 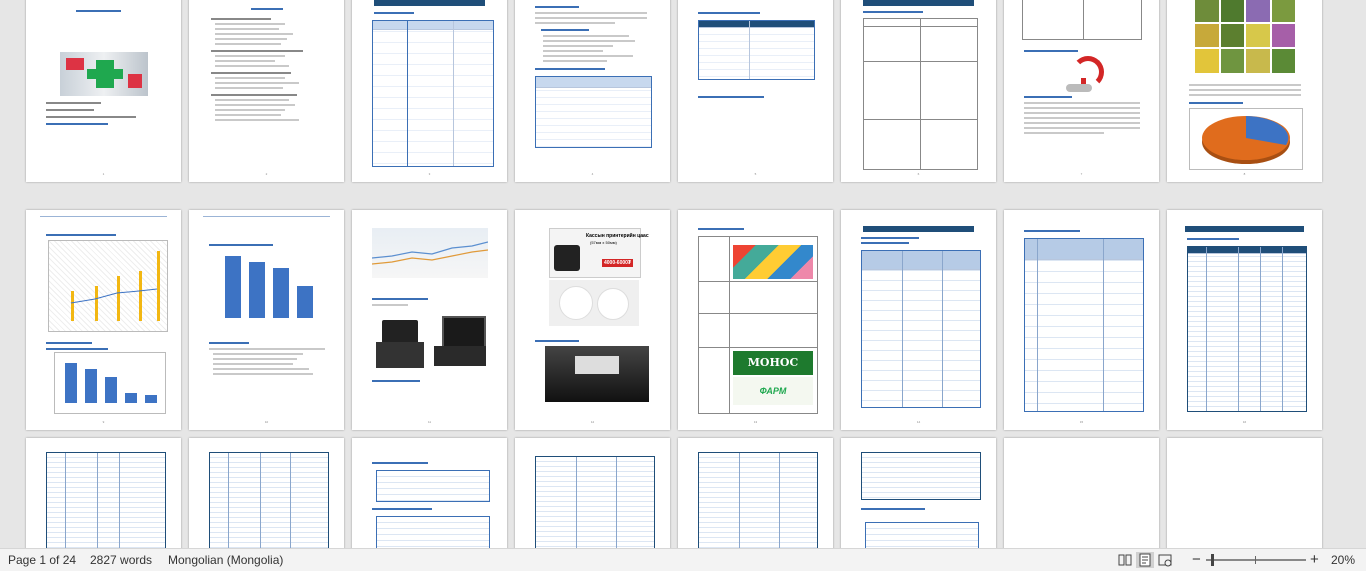 I want to click on page-9: 9, so click(x=103, y=320).